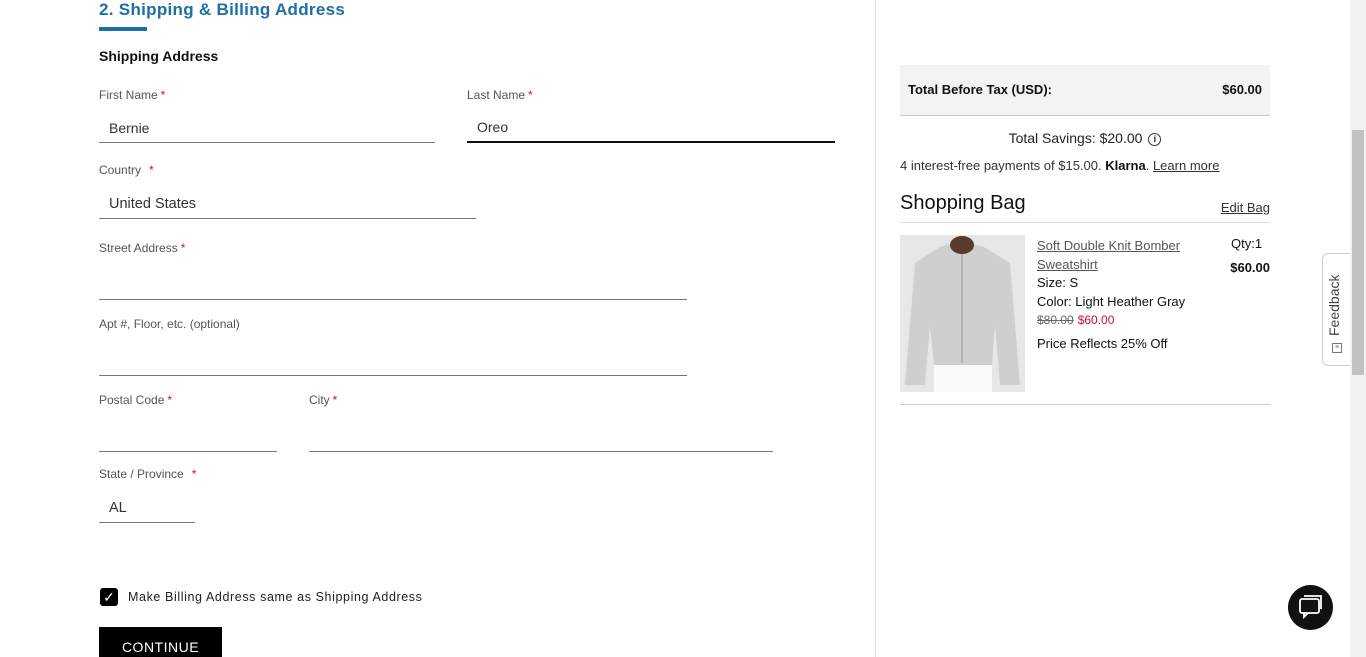  What do you see at coordinates (136, 400) in the screenshot?
I see `postal-code-label: Postal Code *` at bounding box center [136, 400].